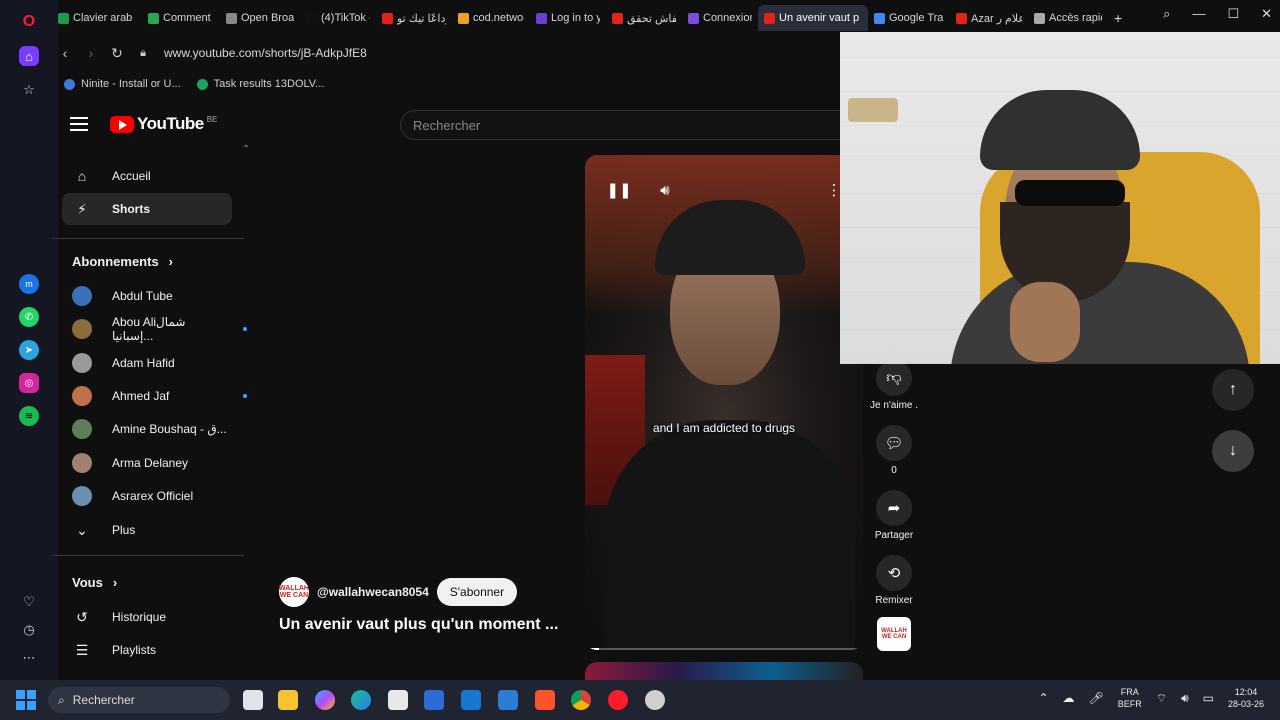 This screenshot has width=1280, height=720. I want to click on vscode-icon, so click(434, 700).